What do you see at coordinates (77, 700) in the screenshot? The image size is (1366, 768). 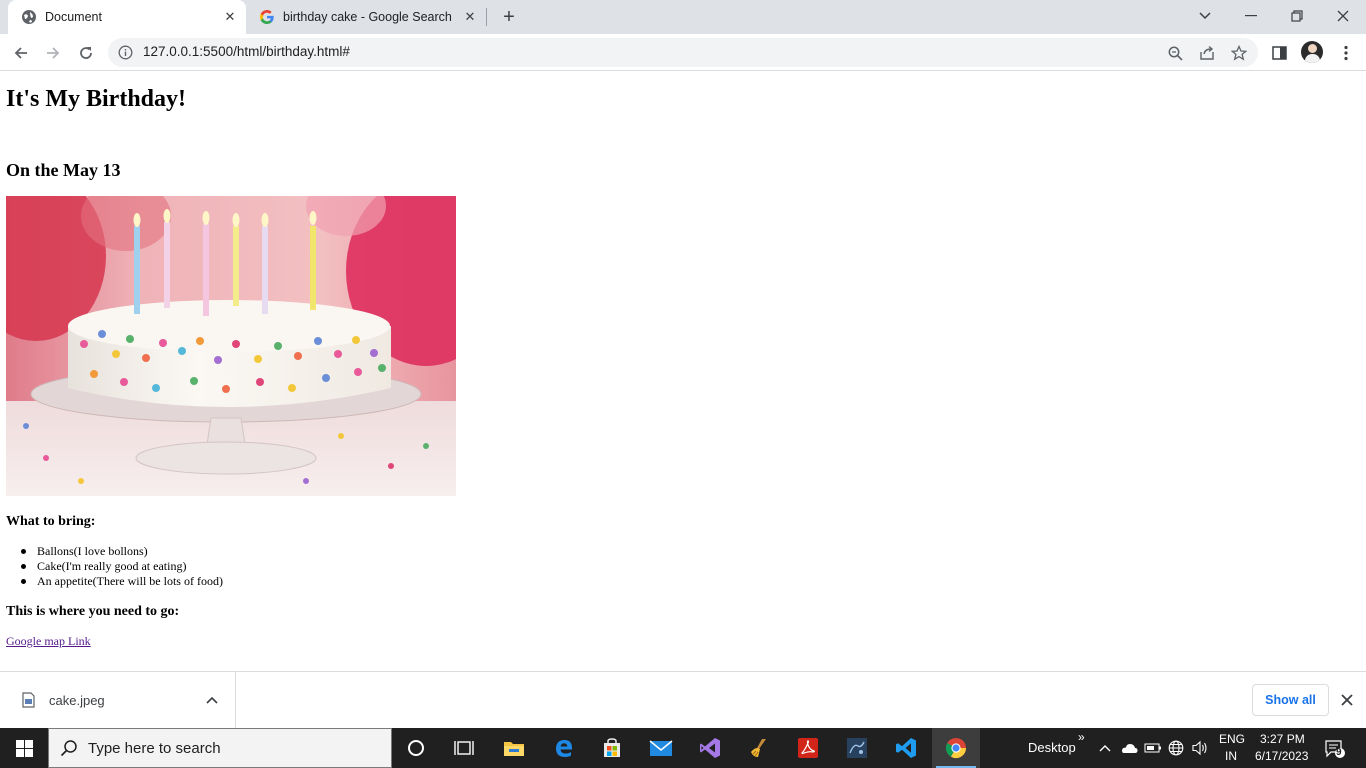 I see `download-file-name: cake.jpeg` at bounding box center [77, 700].